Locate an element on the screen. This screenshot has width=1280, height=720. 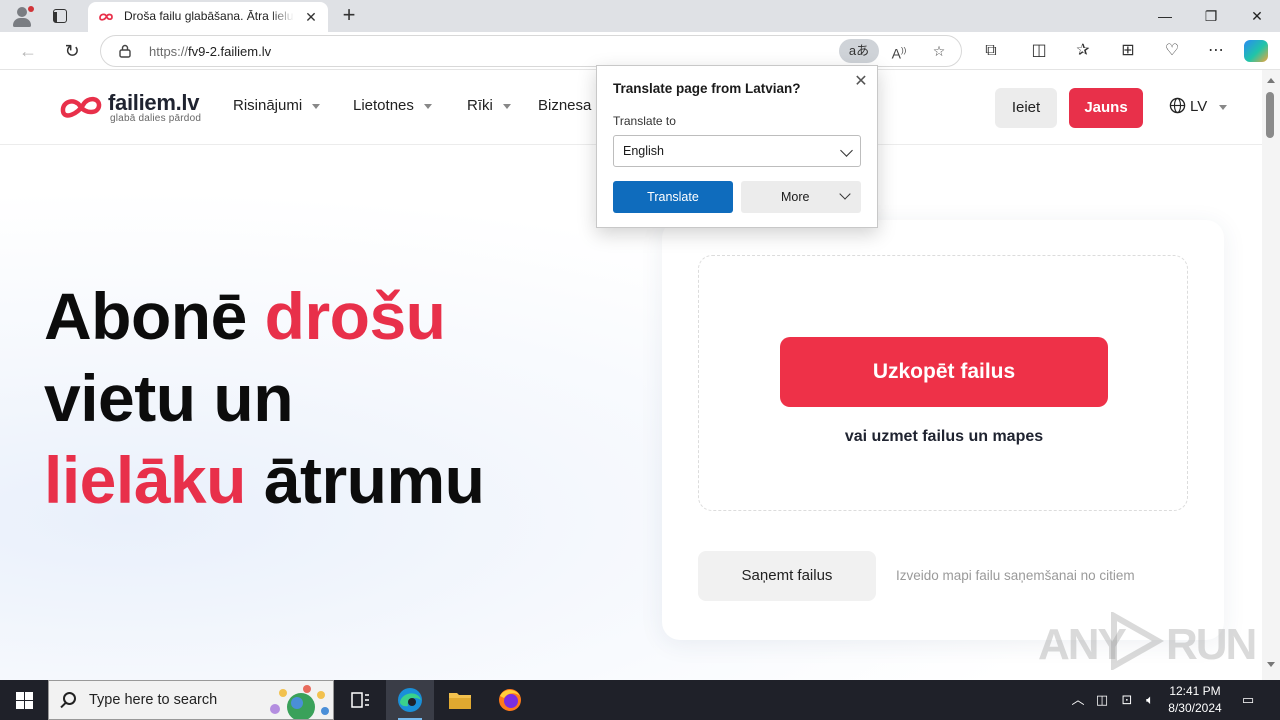
target-language-select: English is located at coordinates (737, 151).